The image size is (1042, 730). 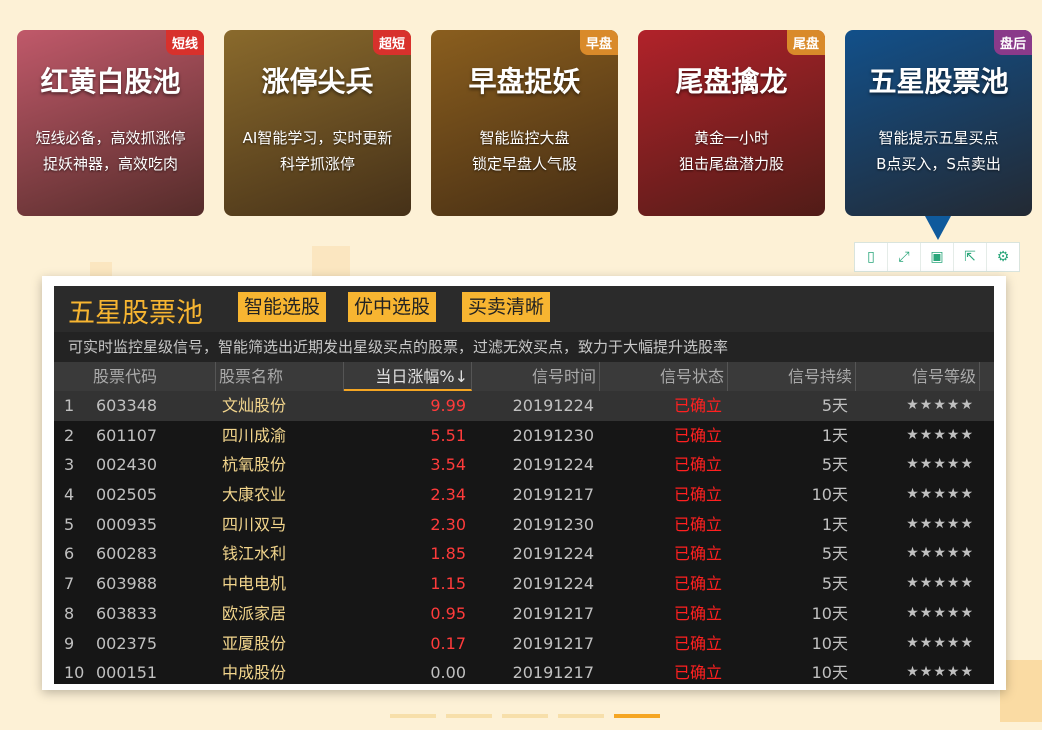 I want to click on smart-select-button: 智能选股, so click(x=282, y=307).